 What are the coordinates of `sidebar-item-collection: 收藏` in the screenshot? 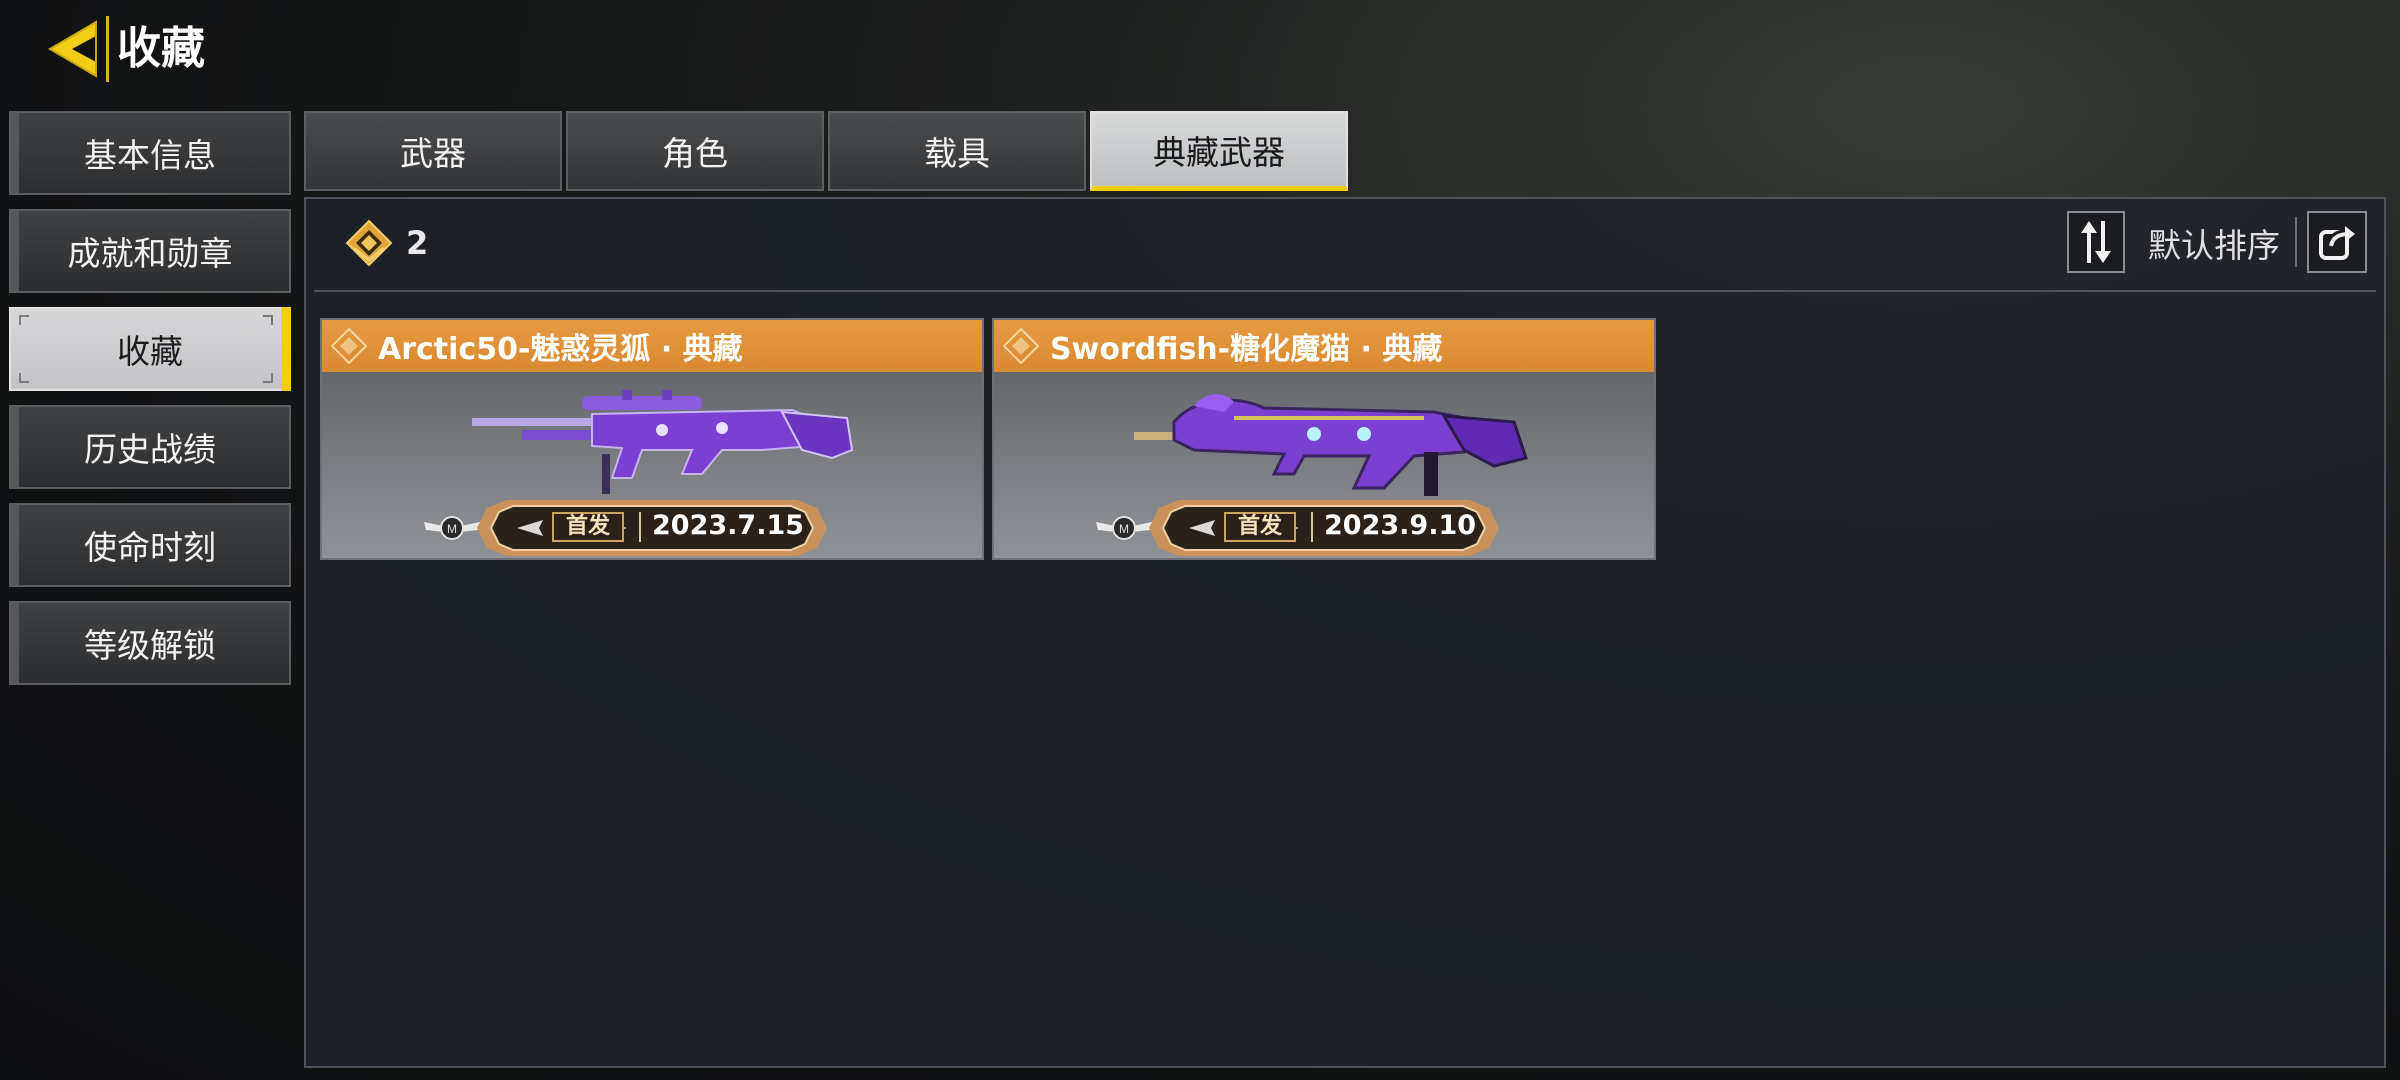 It's located at (150, 349).